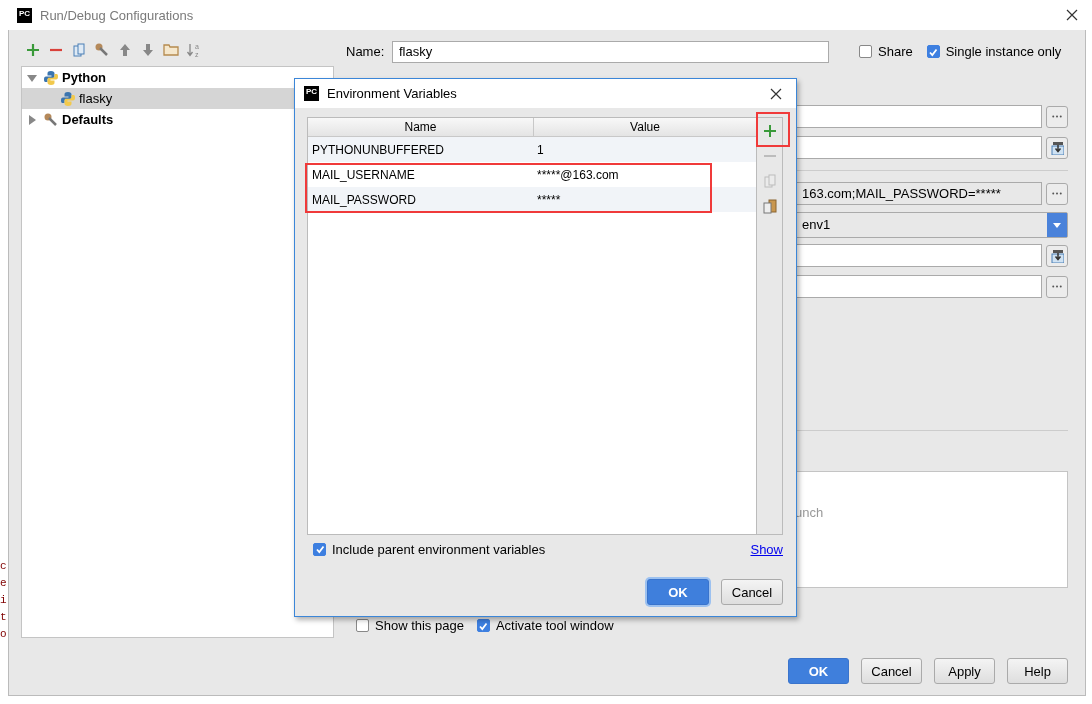 The image size is (1092, 704). What do you see at coordinates (421, 127) in the screenshot?
I see `column-header: Name` at bounding box center [421, 127].